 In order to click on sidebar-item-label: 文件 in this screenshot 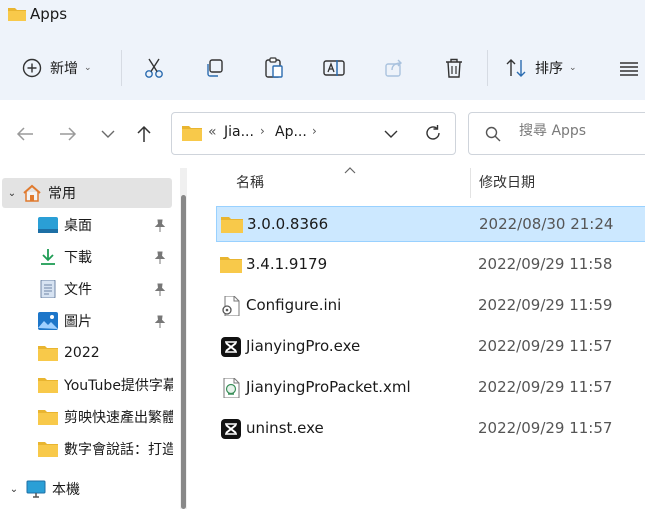, I will do `click(78, 290)`.